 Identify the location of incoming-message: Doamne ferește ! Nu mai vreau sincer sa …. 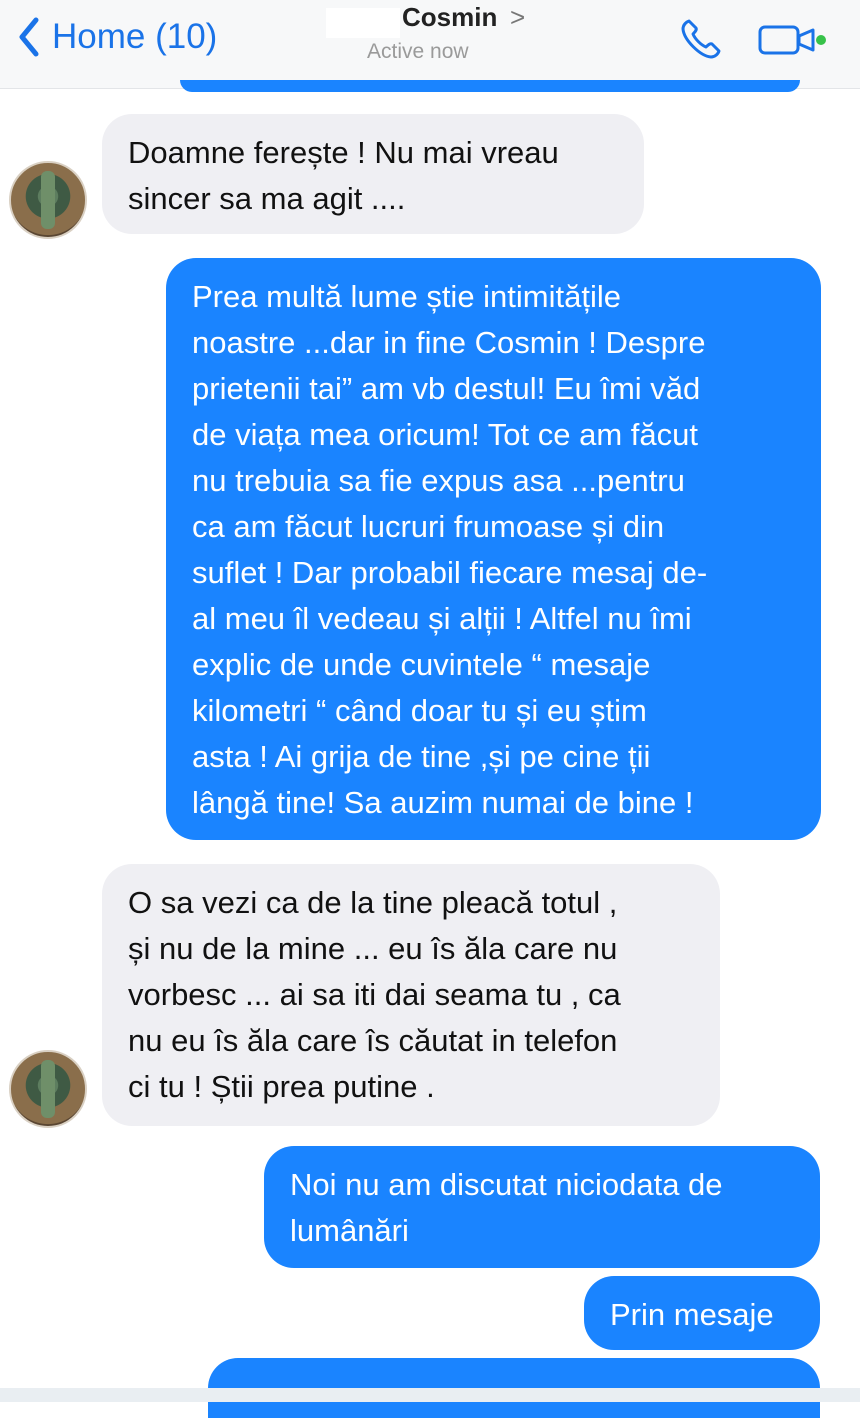
(373, 174).